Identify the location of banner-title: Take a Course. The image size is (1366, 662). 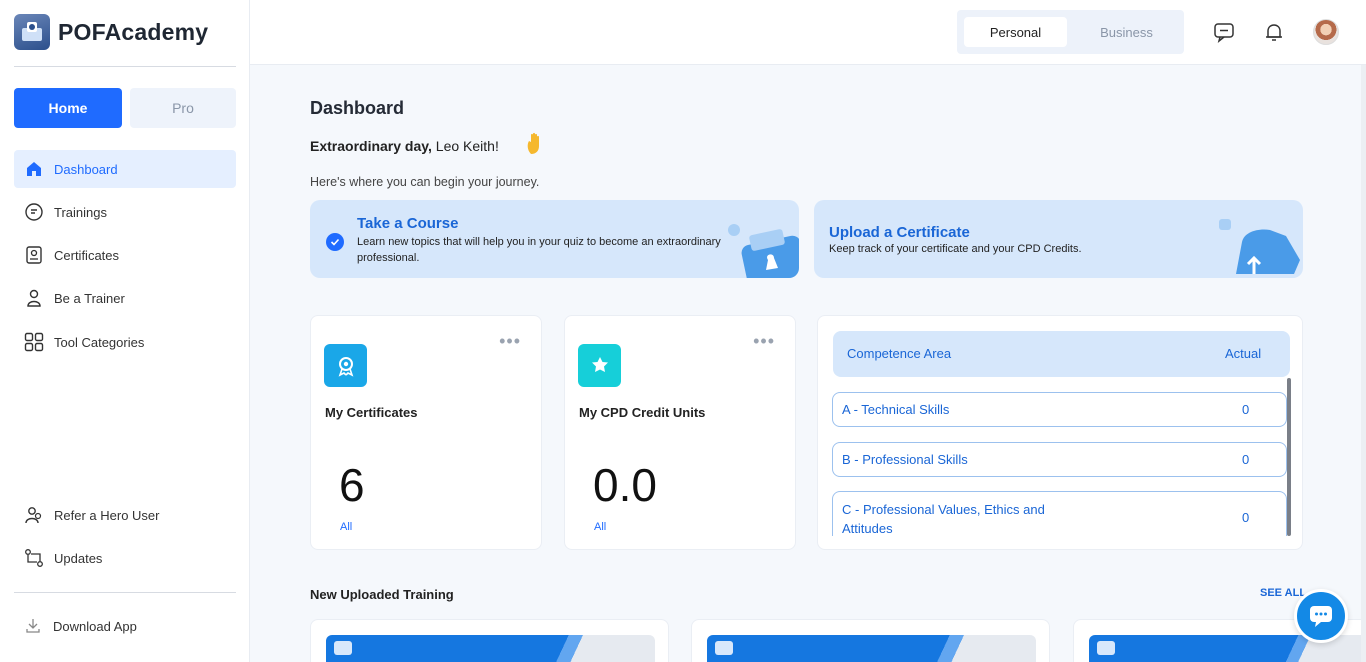
(408, 223).